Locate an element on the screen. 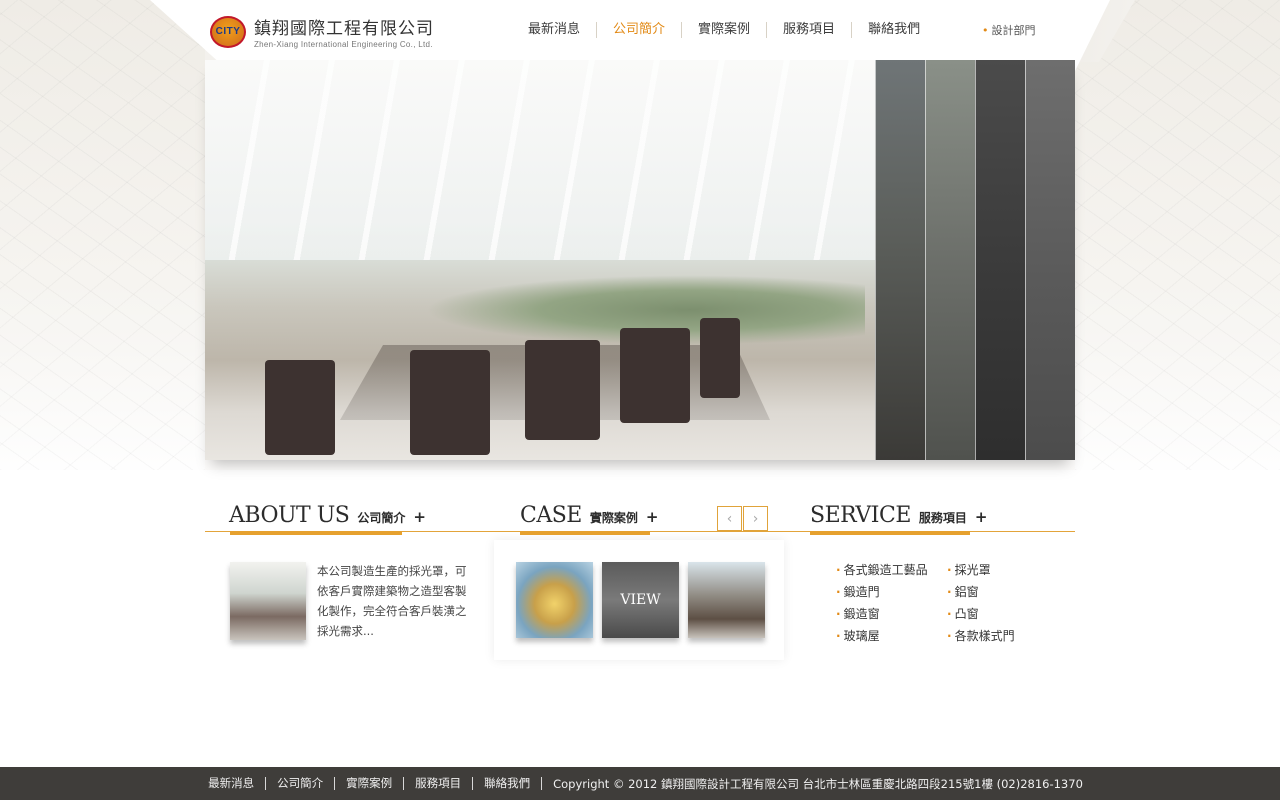 The image size is (1280, 800). nav-item-about: 公司簡介 is located at coordinates (640, 30).